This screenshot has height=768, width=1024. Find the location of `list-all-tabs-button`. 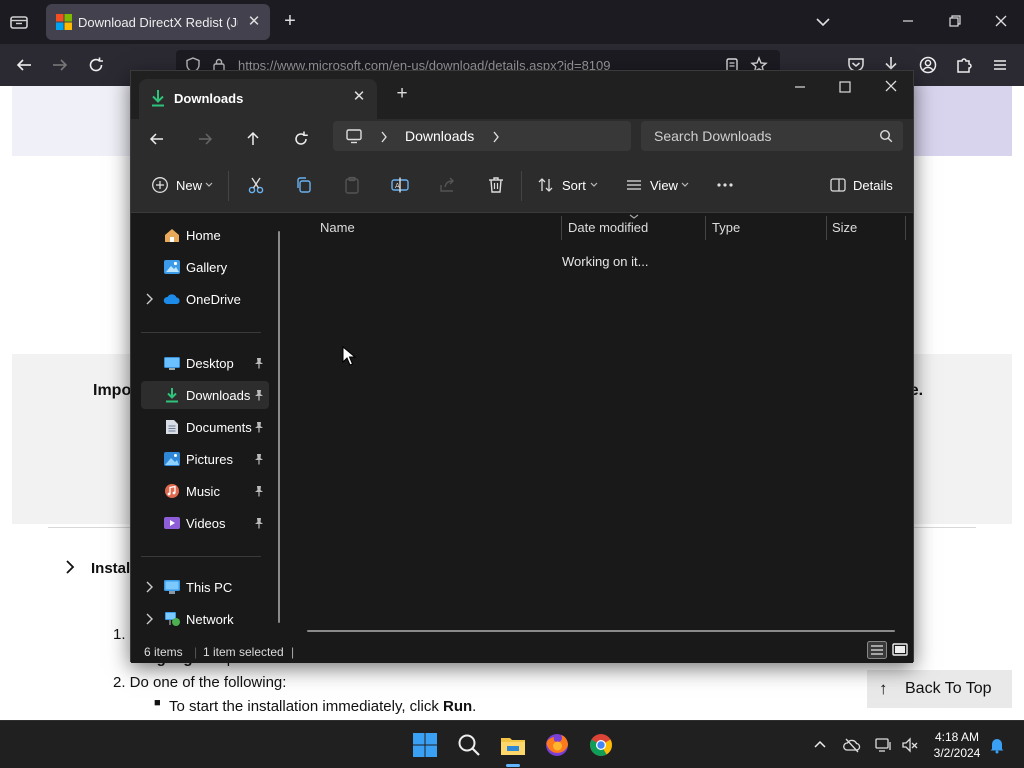

list-all-tabs-button is located at coordinates (823, 22).